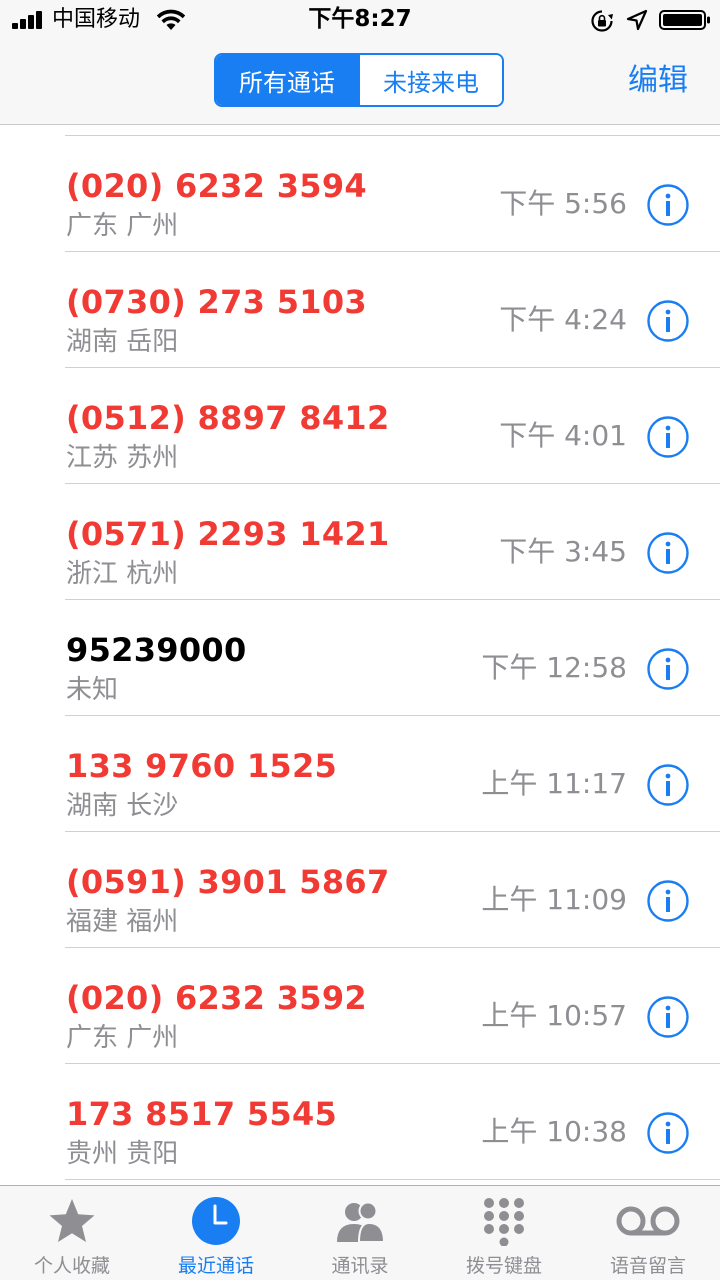 This screenshot has height=1280, width=720. I want to click on status-bar: 中国移动 下午8:27, so click(360, 20).